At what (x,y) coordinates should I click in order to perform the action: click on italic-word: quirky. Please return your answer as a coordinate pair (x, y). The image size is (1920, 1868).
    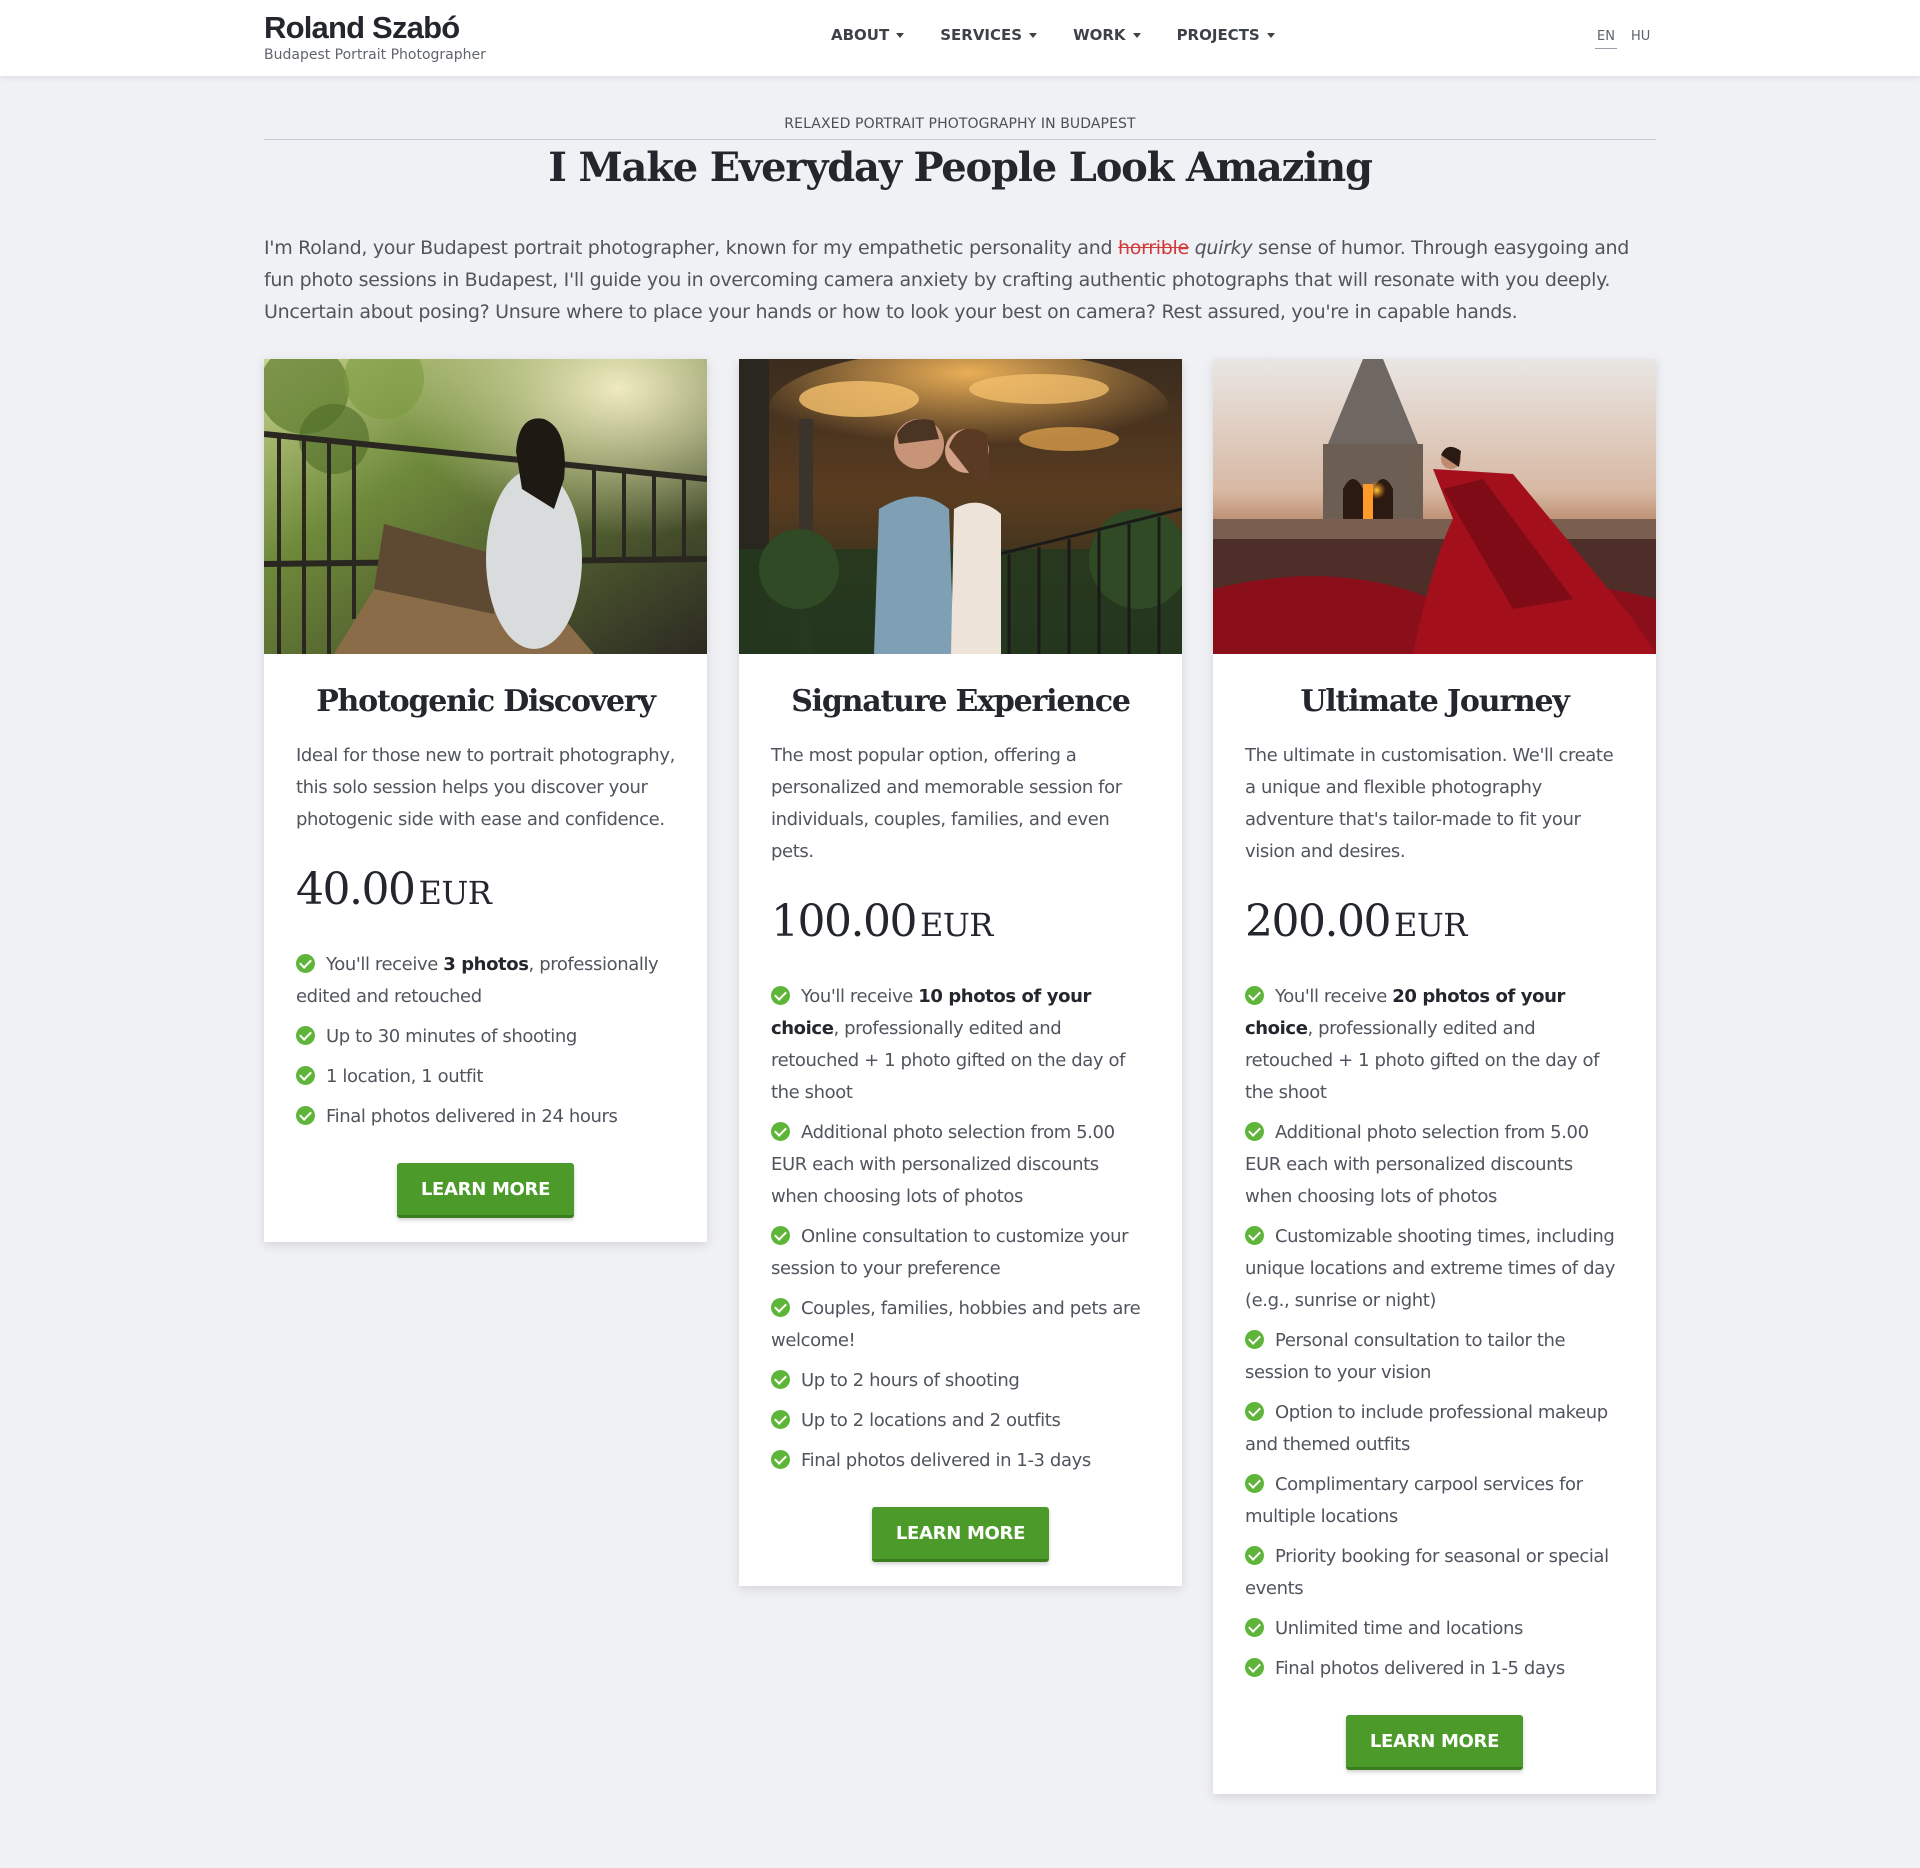
    Looking at the image, I should click on (1223, 248).